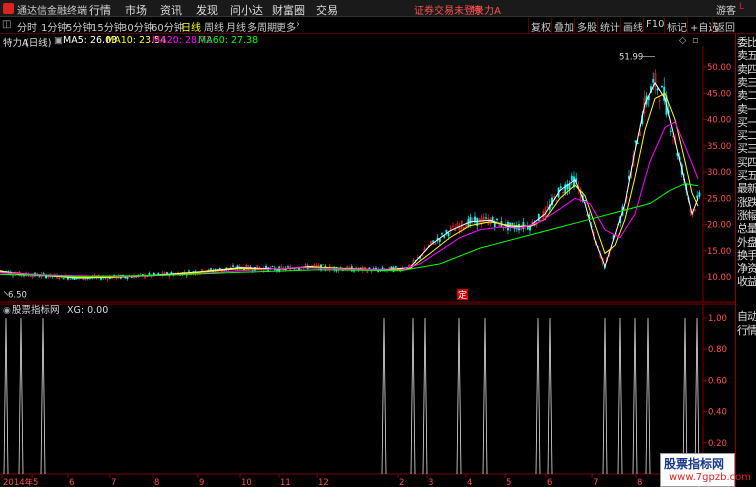 Image resolution: width=756 pixels, height=487 pixels. I want to click on period-monthly: 月线, so click(236, 26).